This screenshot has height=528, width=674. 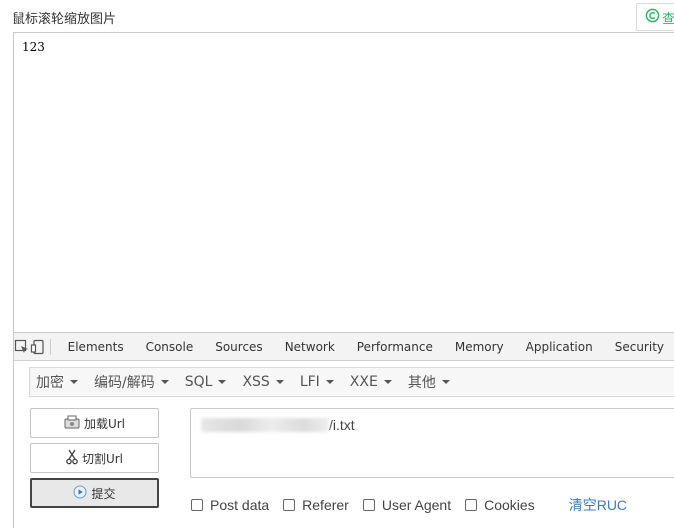 What do you see at coordinates (639, 347) in the screenshot?
I see `tab-security: Security` at bounding box center [639, 347].